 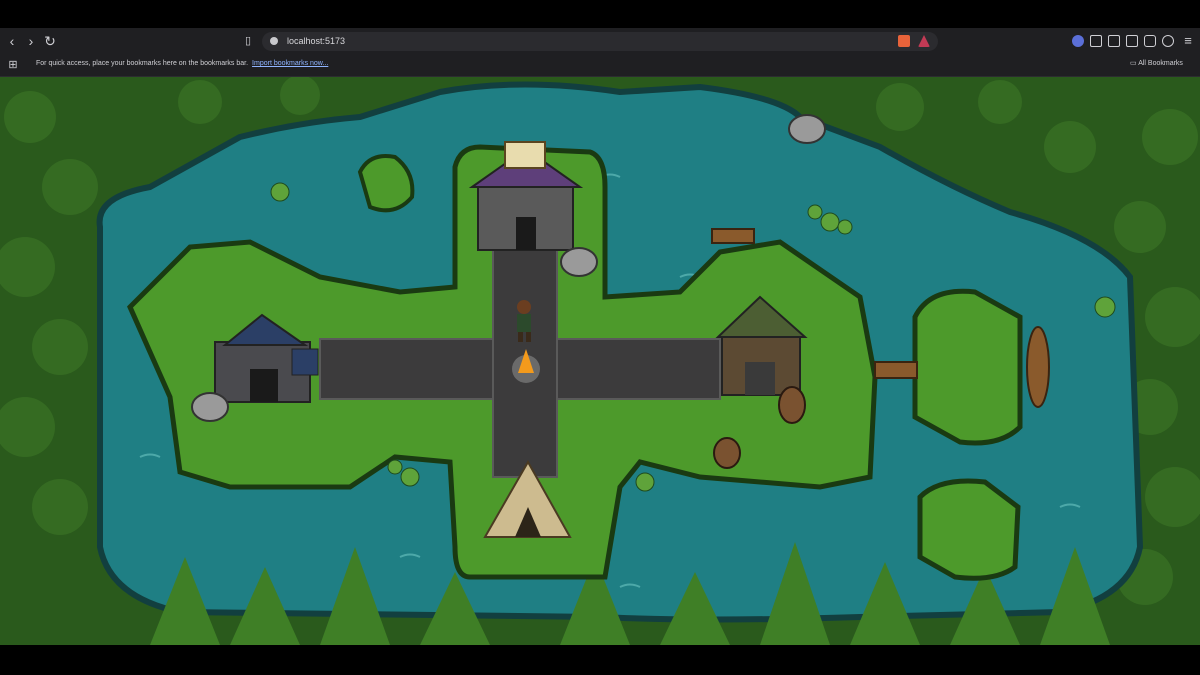 I want to click on wooden-bridge, so click(x=896, y=370).